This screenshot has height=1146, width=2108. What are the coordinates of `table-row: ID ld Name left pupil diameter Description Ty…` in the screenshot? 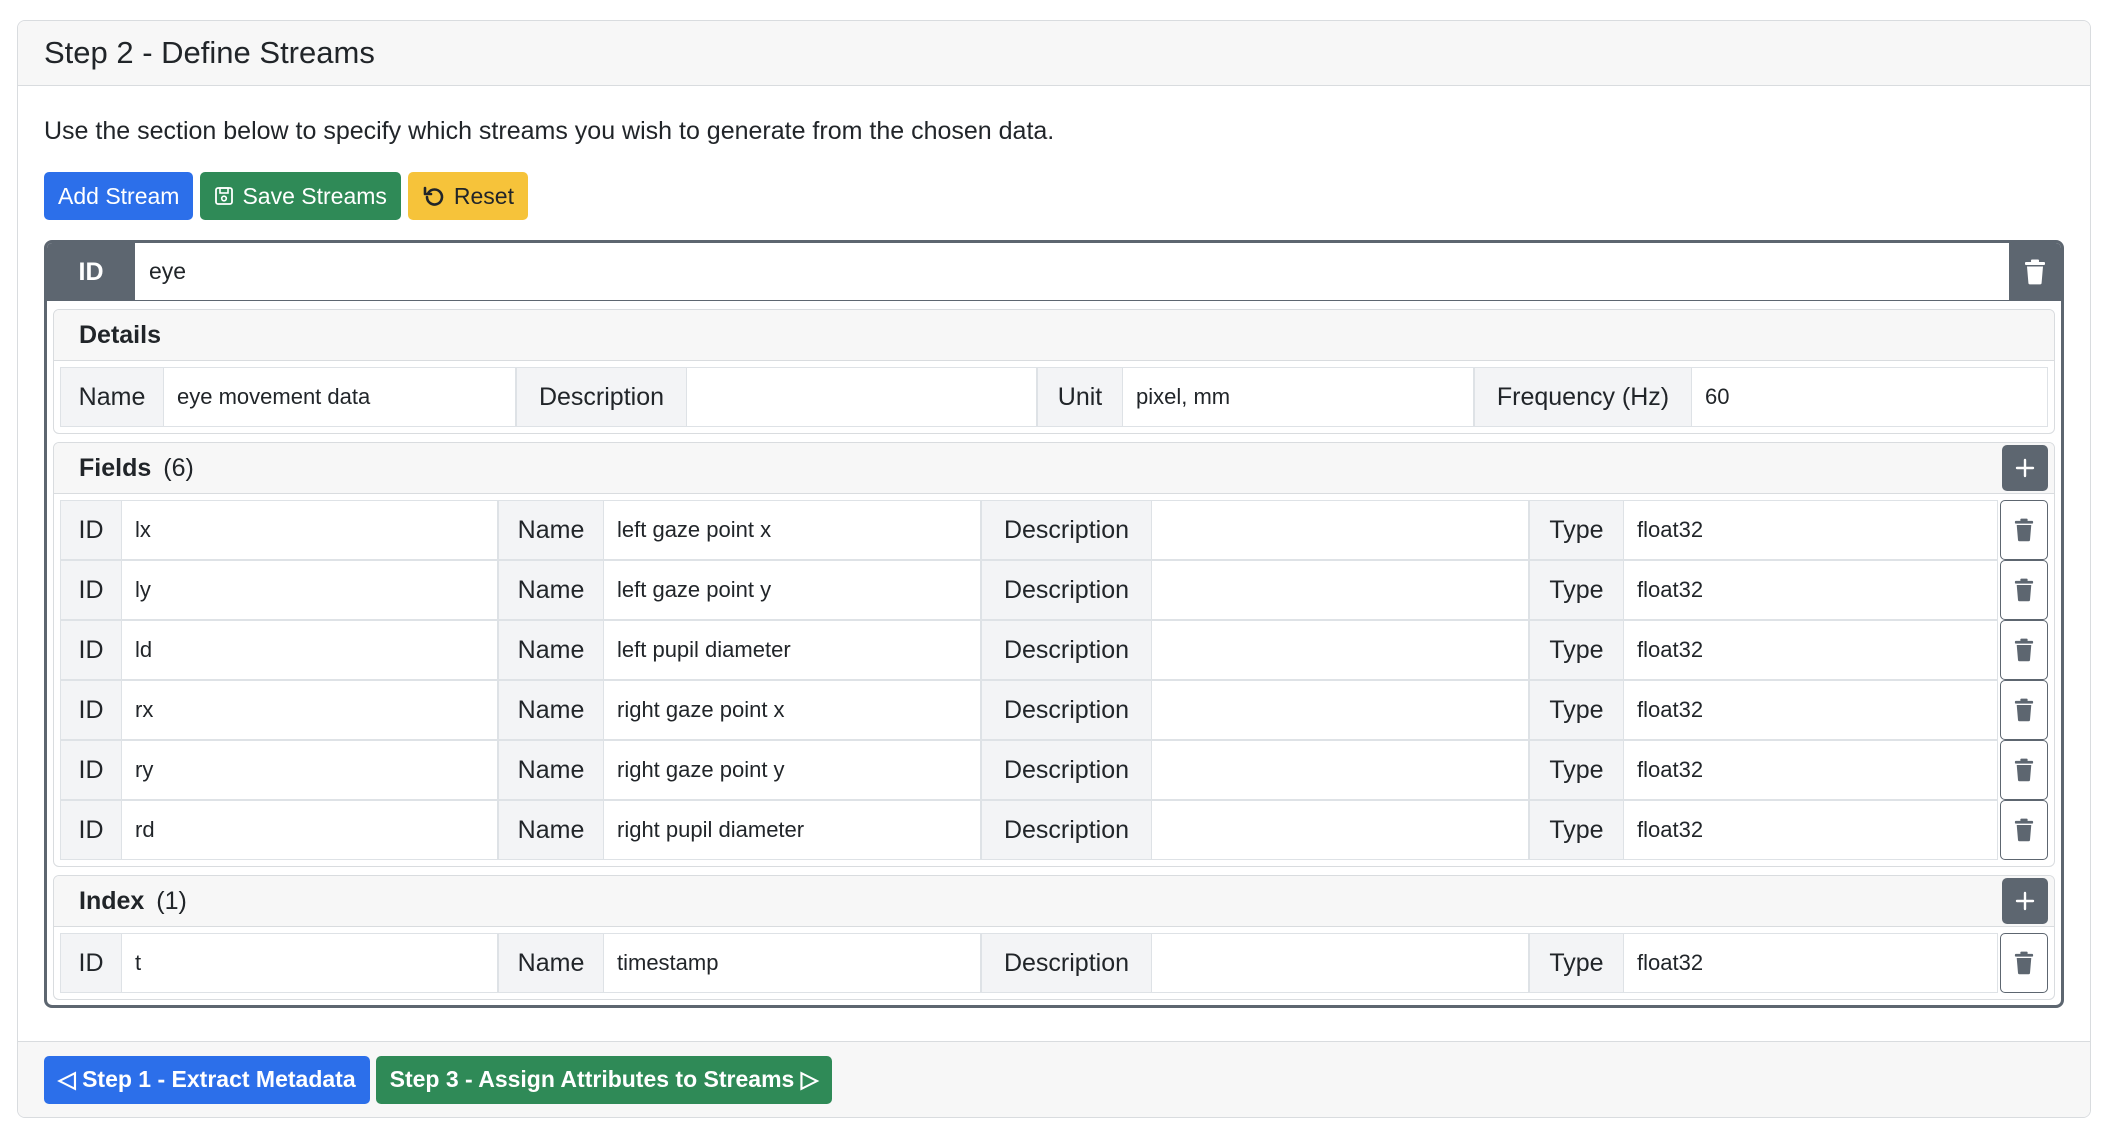 It's located at (1054, 650).